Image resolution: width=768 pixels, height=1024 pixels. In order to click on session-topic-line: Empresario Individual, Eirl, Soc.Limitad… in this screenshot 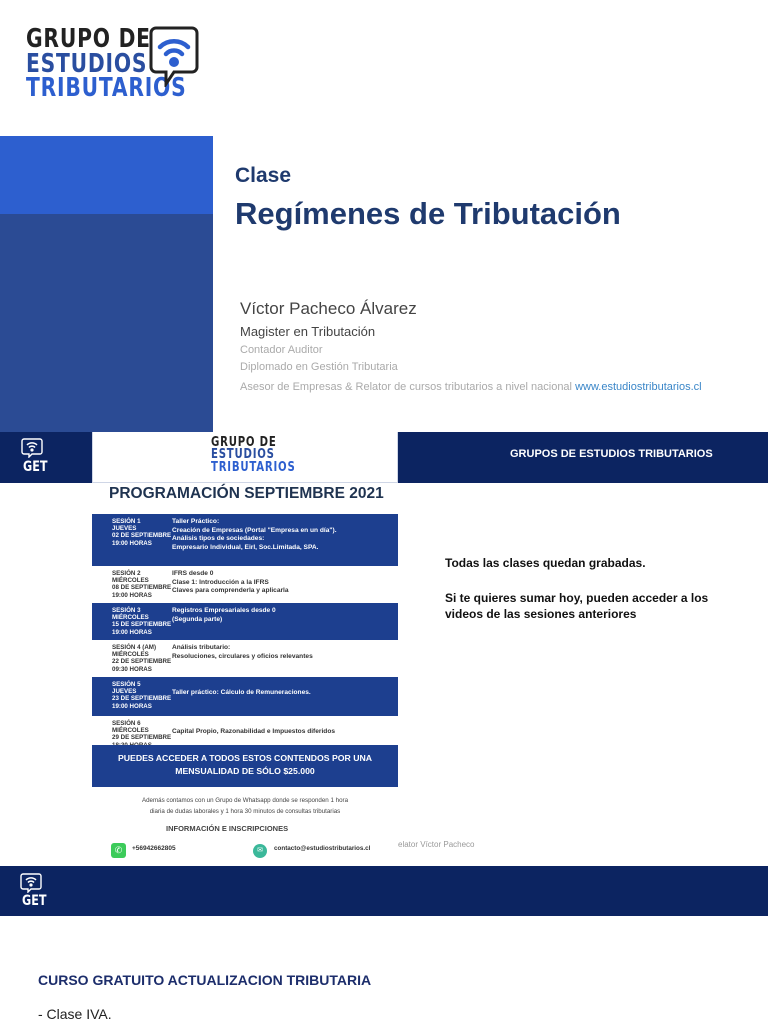, I will do `click(245, 547)`.